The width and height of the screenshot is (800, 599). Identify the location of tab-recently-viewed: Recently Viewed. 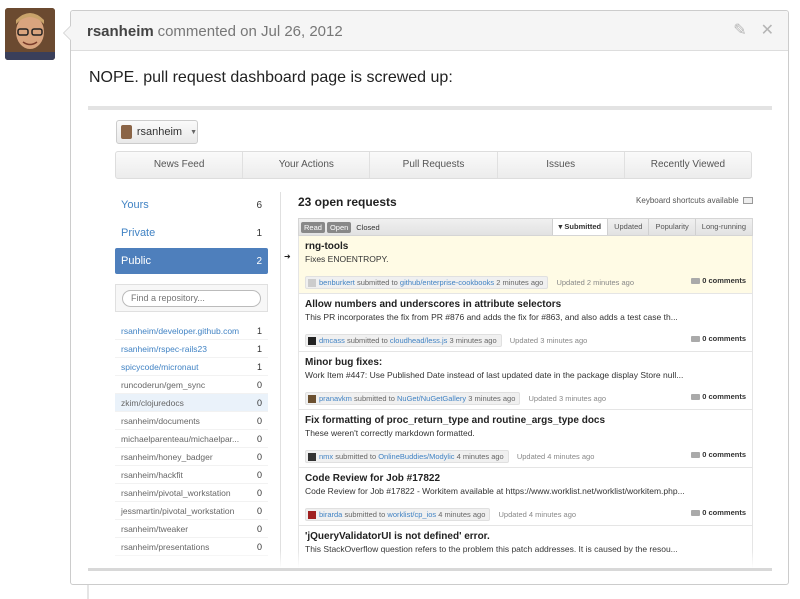
(688, 165).